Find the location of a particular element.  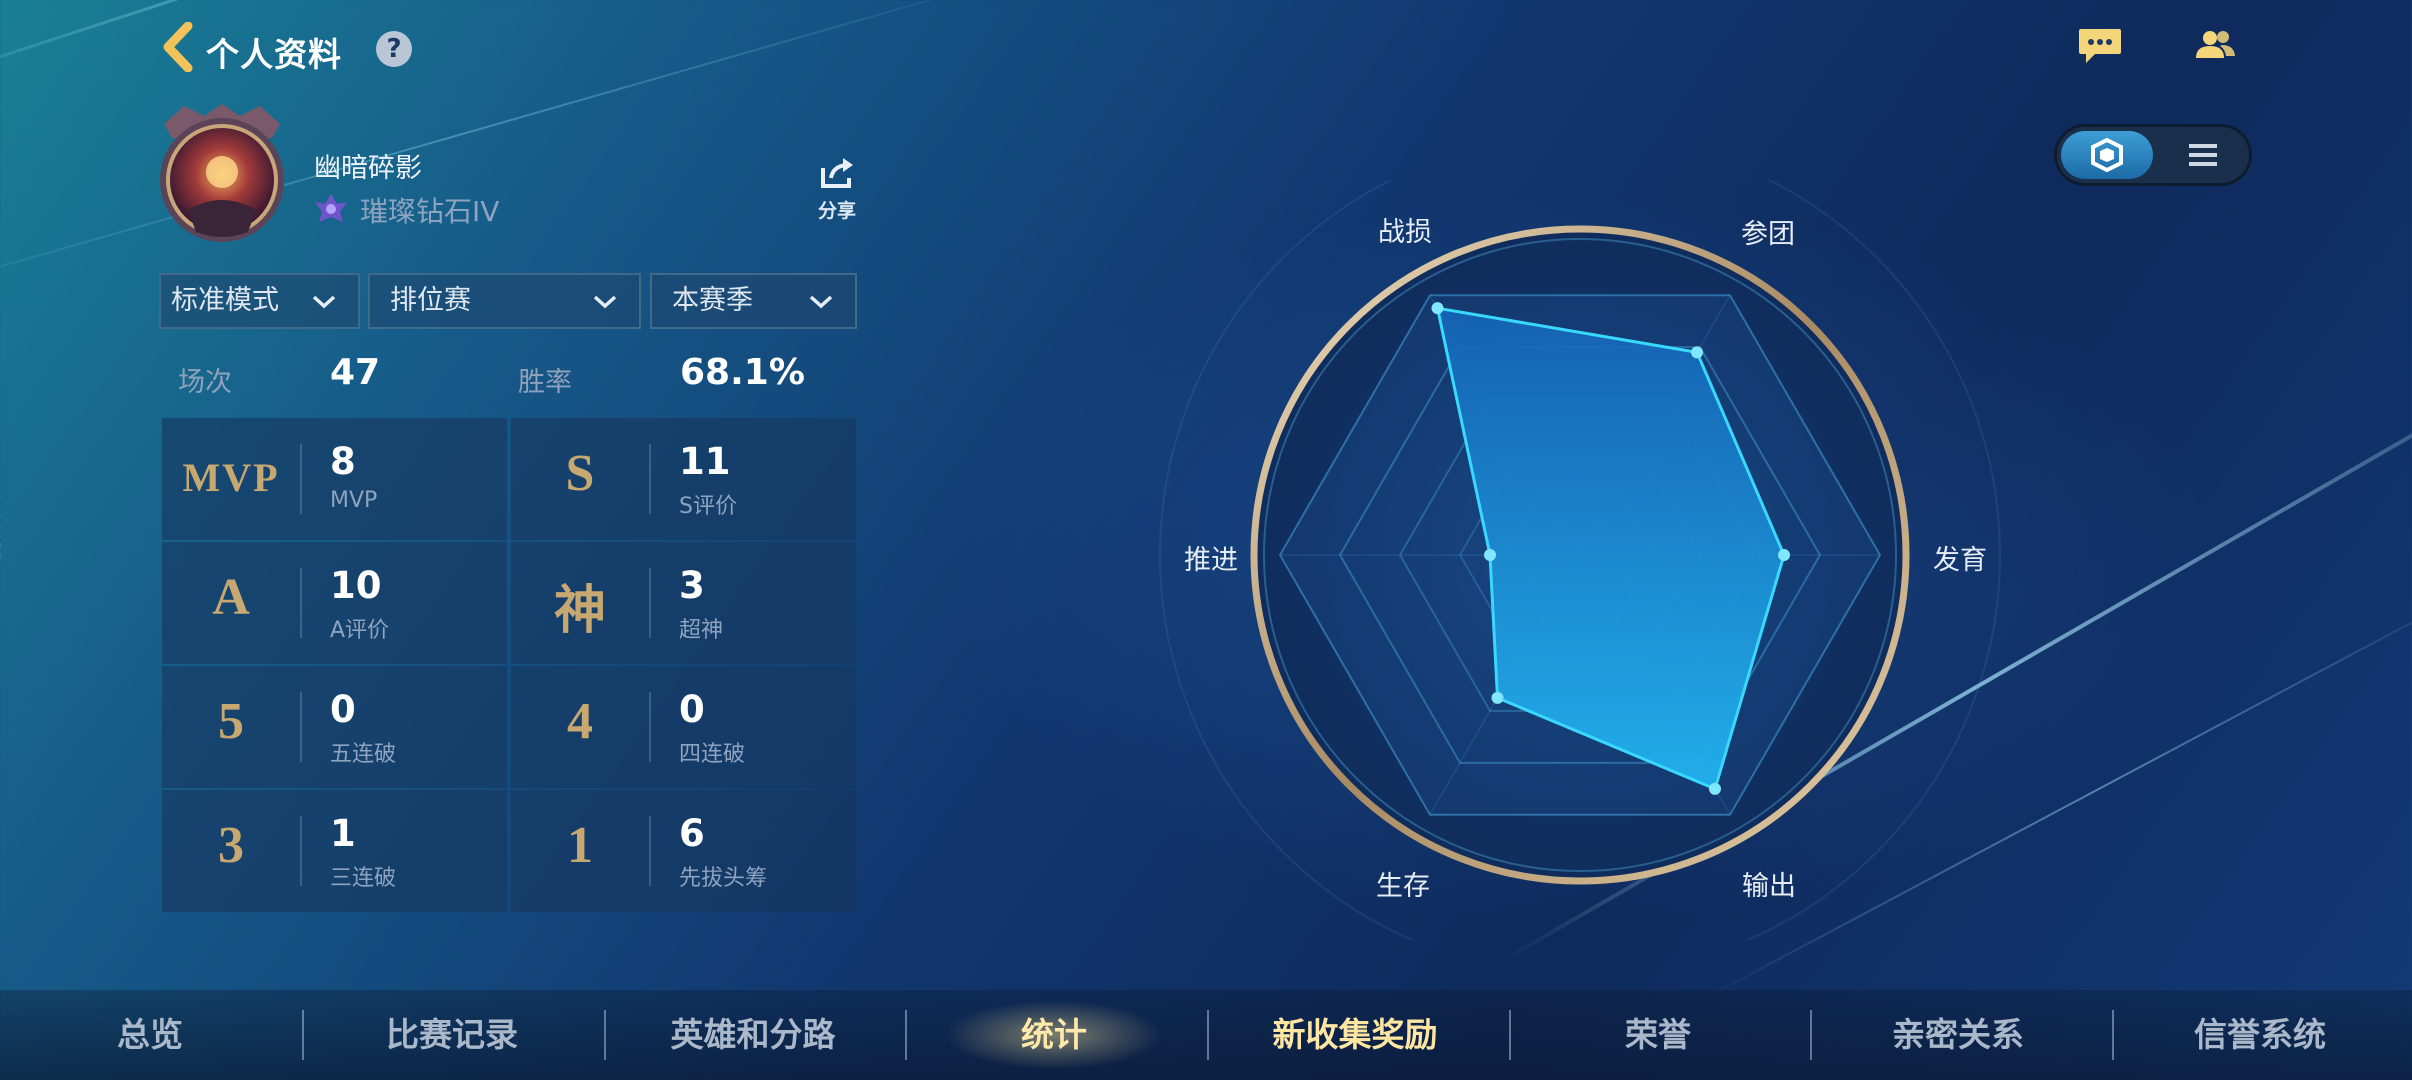

stat-cell-quadra-kill: 4 0 四连破 is located at coordinates (683, 727).